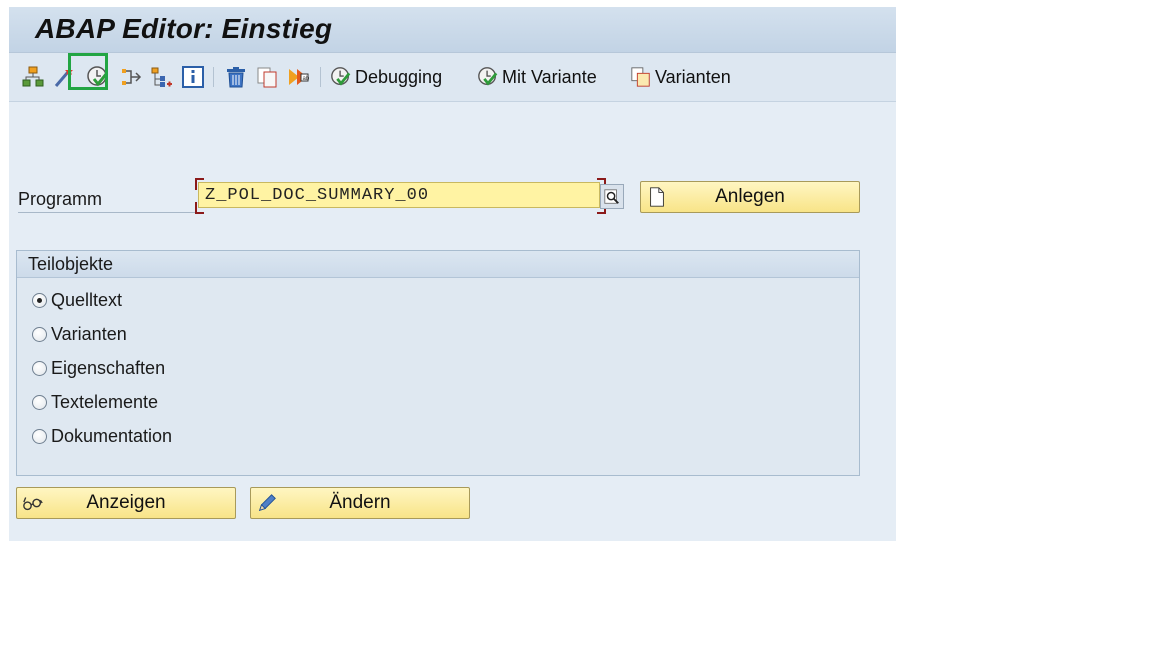 The height and width of the screenshot is (648, 1152). I want to click on display-label: Anzeigen, so click(126, 502).